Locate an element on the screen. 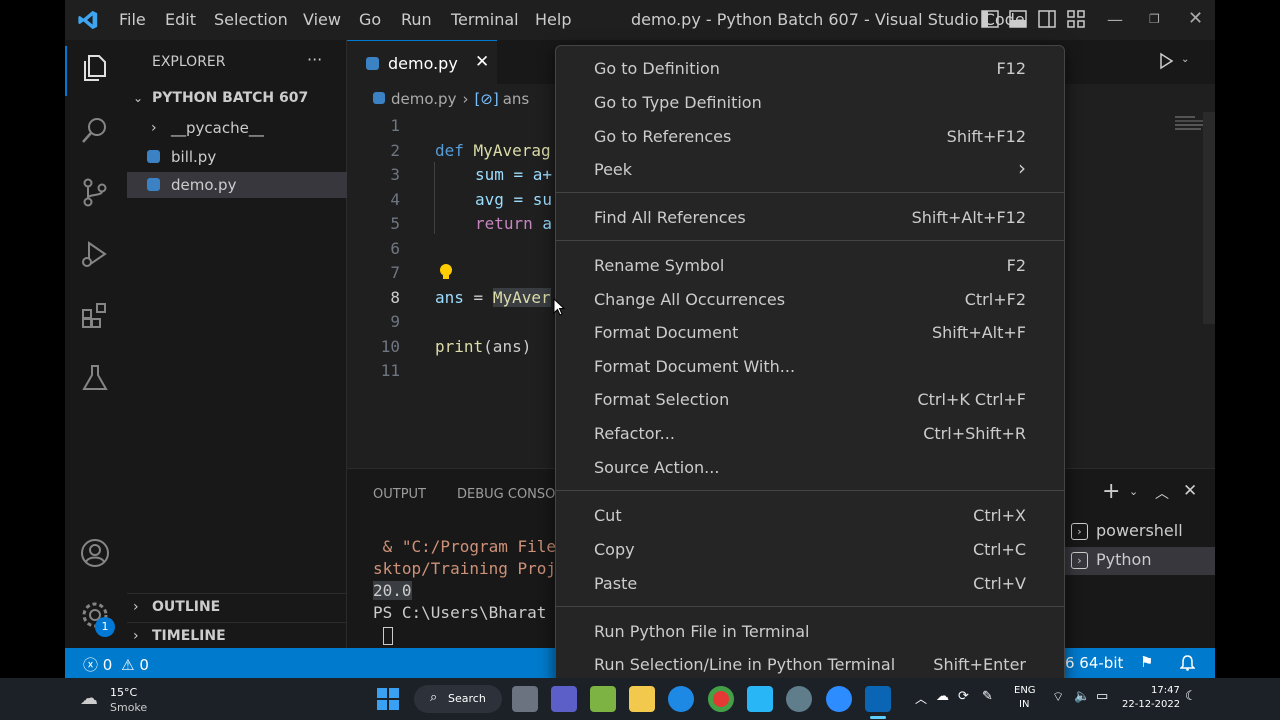  account-icon is located at coordinates (95, 553).